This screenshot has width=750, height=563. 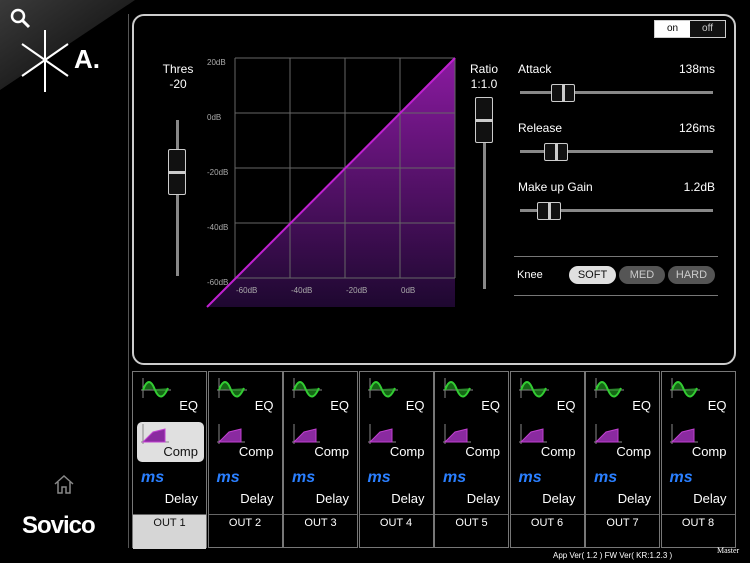 What do you see at coordinates (696, 69) in the screenshot?
I see `param-value: 138ms` at bounding box center [696, 69].